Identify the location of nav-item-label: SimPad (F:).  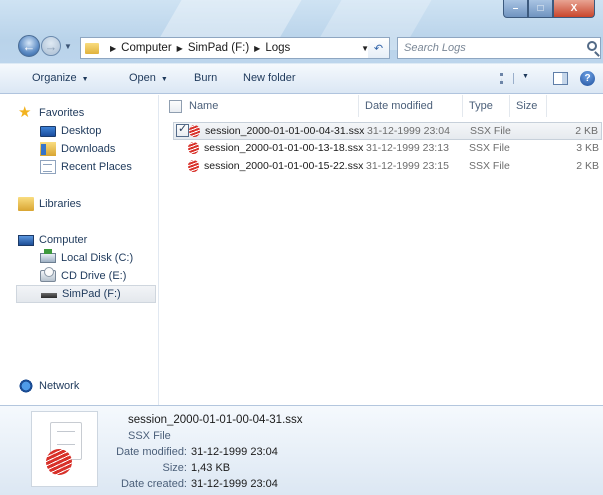
(91, 294).